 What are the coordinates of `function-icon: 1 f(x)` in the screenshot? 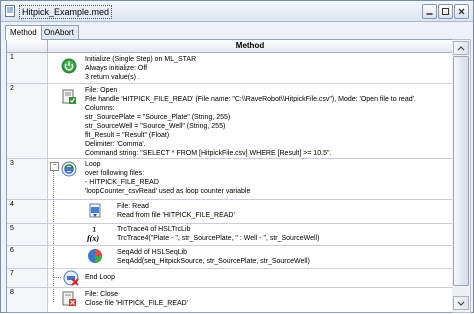 It's located at (93, 235).